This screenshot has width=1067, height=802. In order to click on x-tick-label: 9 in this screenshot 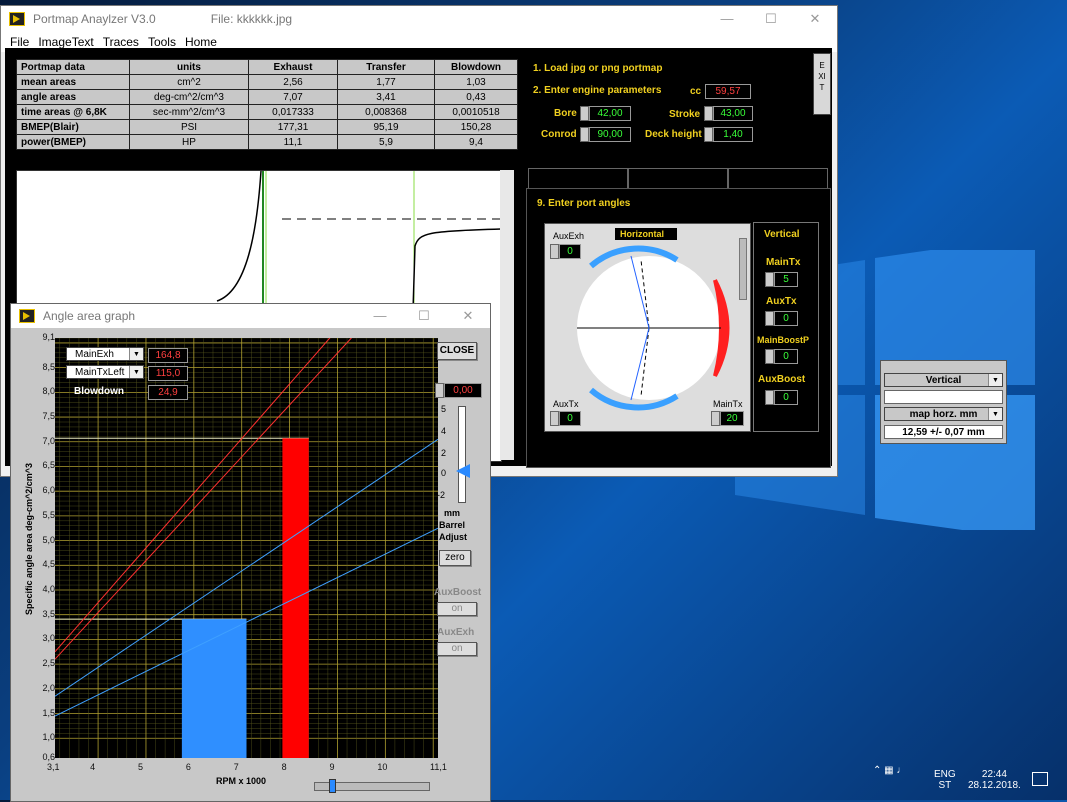, I will do `click(332, 767)`.